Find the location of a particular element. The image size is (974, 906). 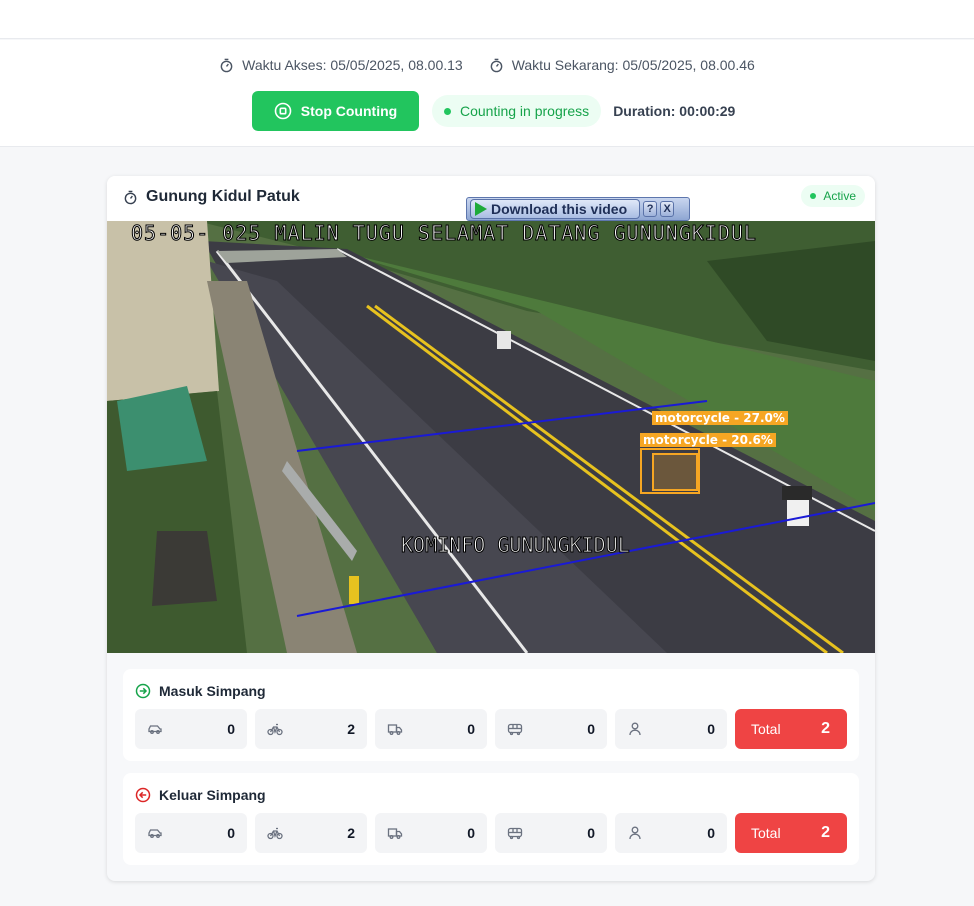

current-time-text: Waktu Sekarang: 05/05/2025, 08.00.46 is located at coordinates (633, 65).